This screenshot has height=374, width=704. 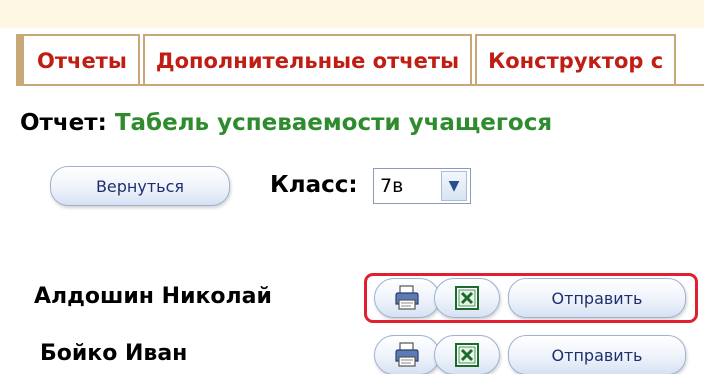 What do you see at coordinates (352, 14) in the screenshot?
I see `top-band` at bounding box center [352, 14].